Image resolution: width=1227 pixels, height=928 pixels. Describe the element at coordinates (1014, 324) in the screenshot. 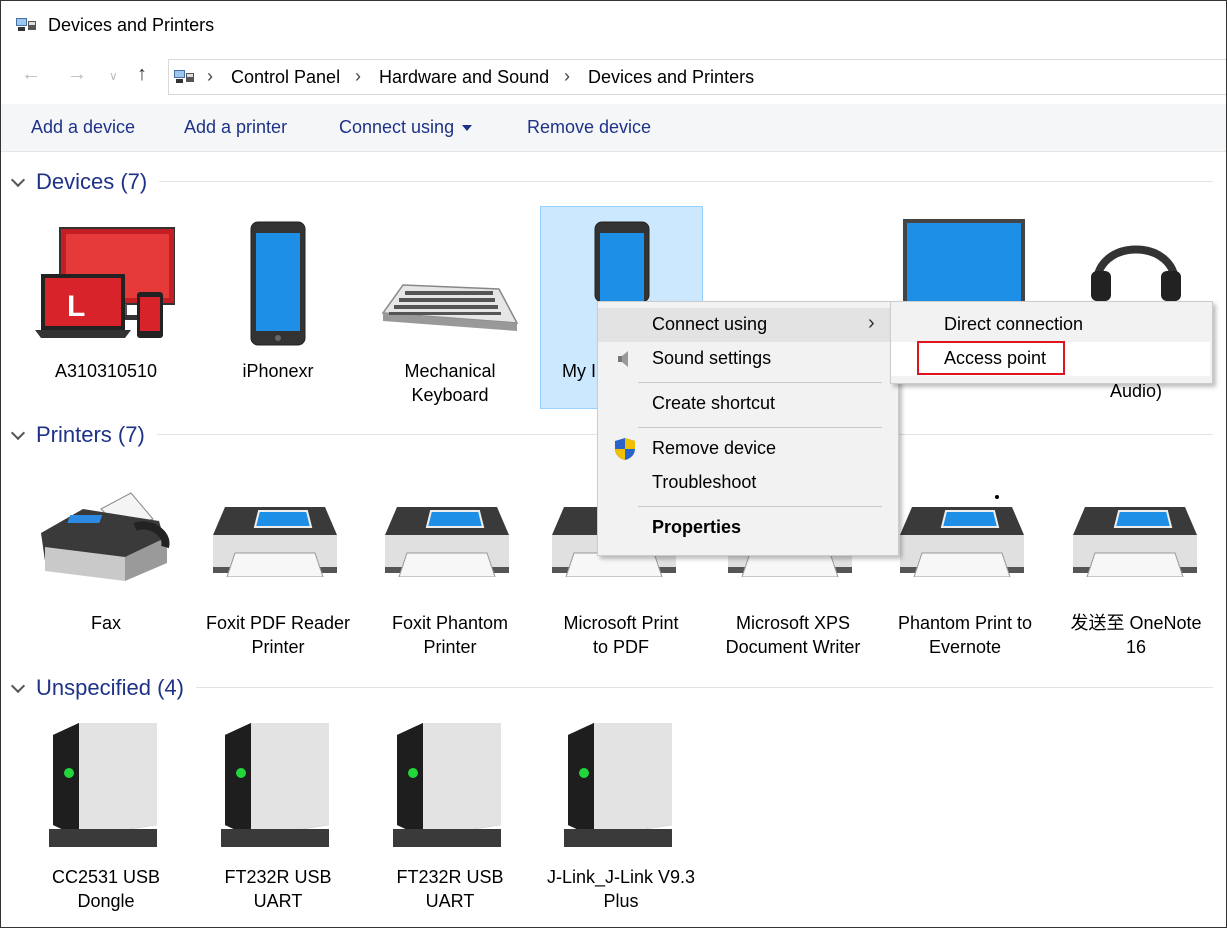

I see `submenu-item-label: Direct connection` at that location.